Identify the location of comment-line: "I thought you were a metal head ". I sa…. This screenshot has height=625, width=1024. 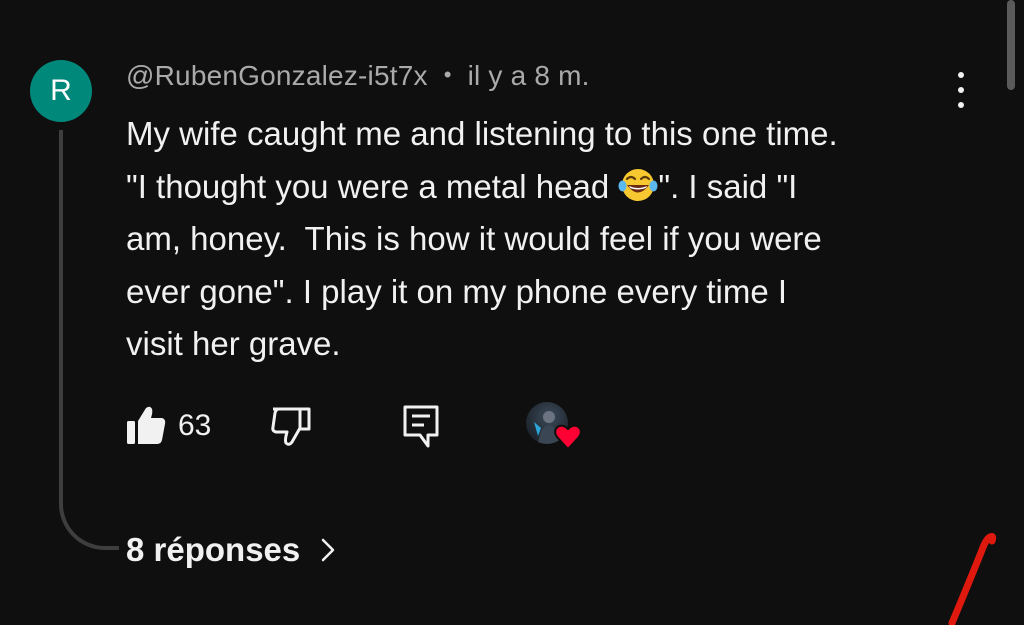
(556, 187).